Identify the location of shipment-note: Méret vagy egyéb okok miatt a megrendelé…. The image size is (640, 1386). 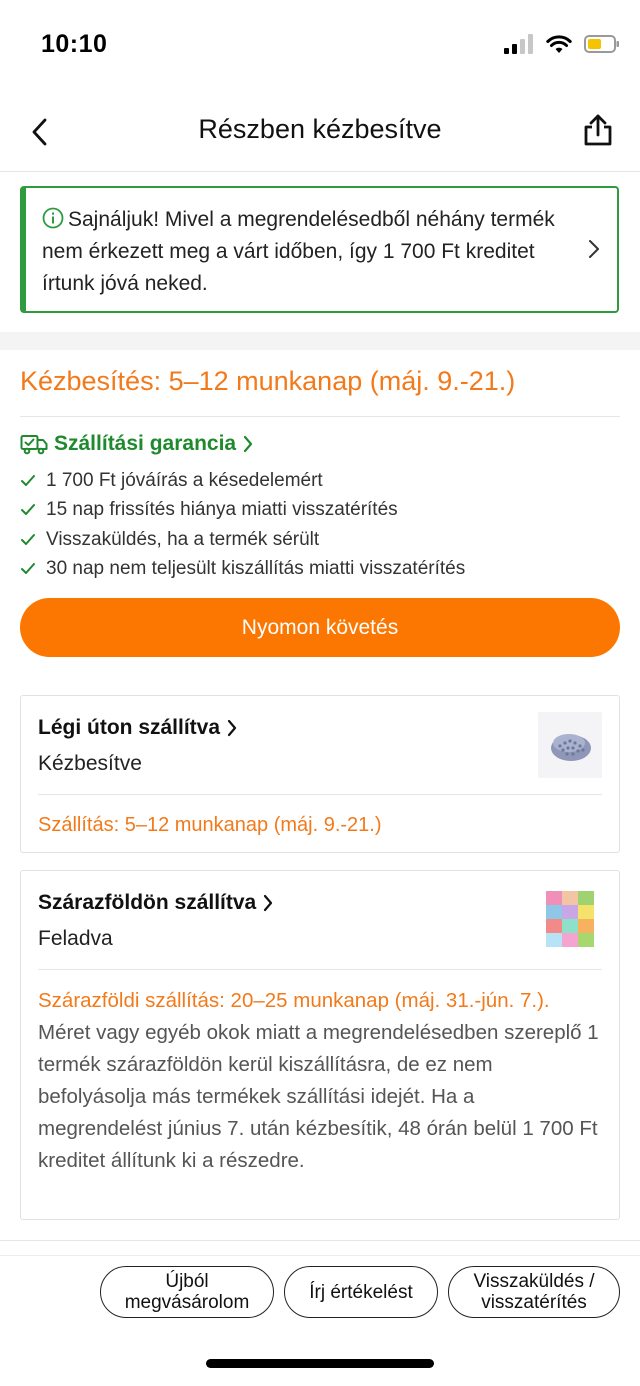
(318, 1096).